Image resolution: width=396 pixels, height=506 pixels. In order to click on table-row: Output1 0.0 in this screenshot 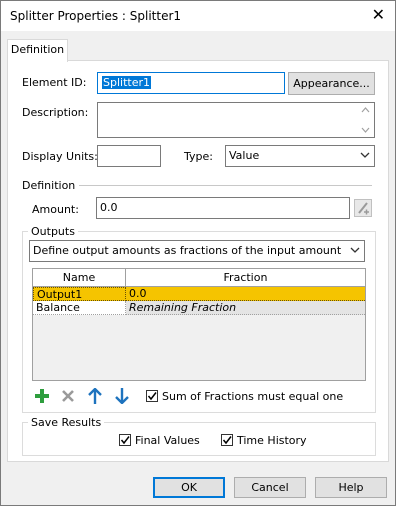, I will do `click(199, 294)`.